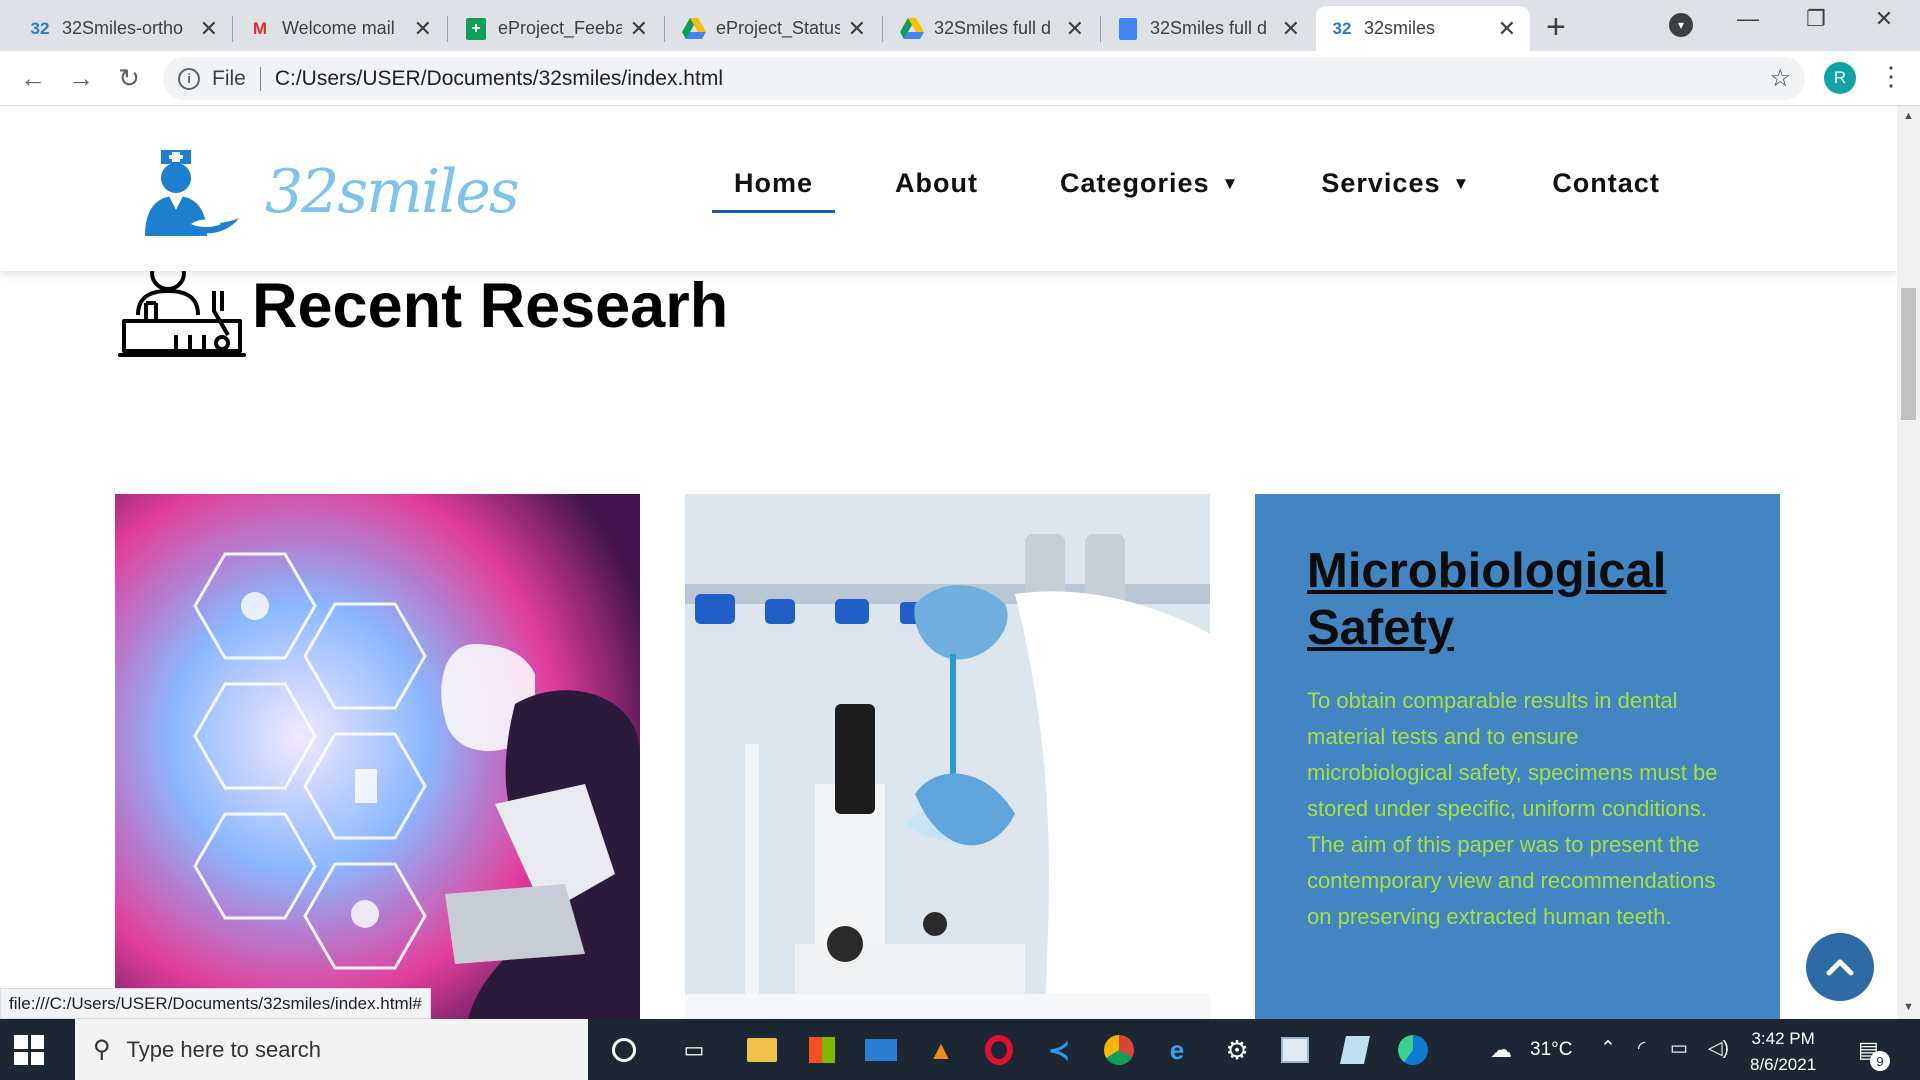  What do you see at coordinates (192, 193) in the screenshot?
I see `dentist-logo-icon` at bounding box center [192, 193].